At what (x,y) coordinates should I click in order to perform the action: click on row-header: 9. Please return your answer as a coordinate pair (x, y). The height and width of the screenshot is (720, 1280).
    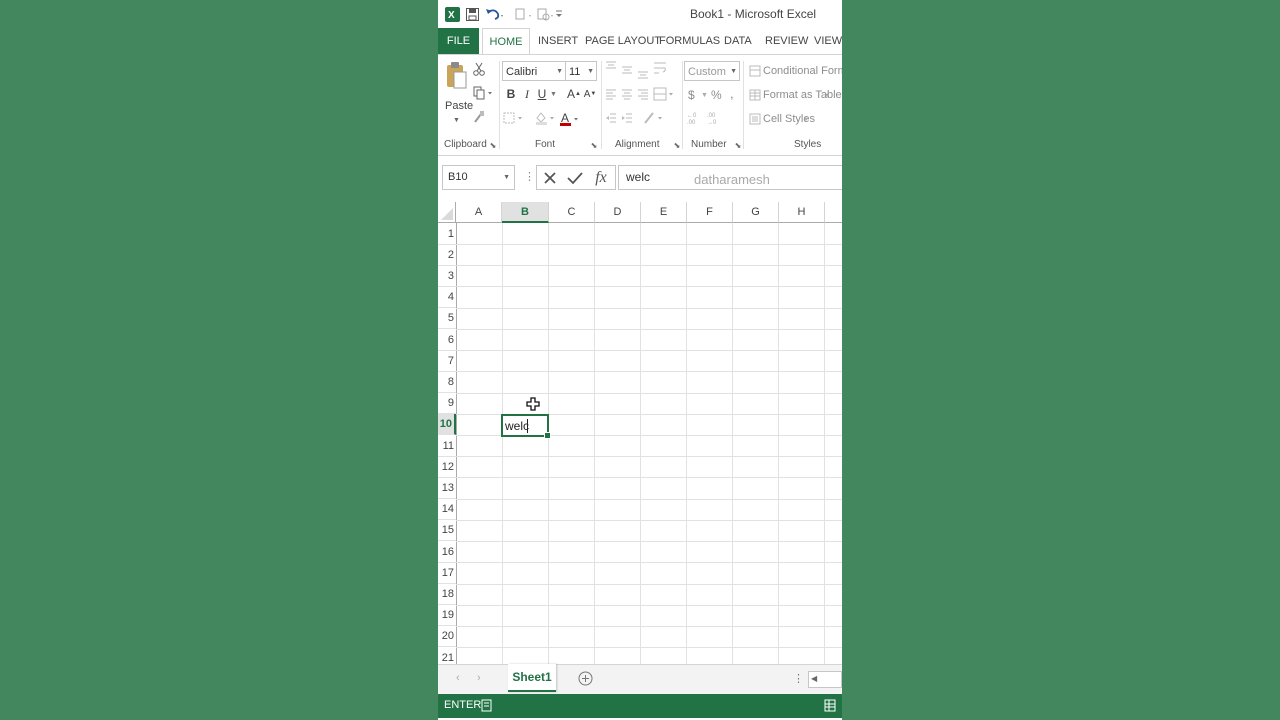
    Looking at the image, I should click on (447, 404).